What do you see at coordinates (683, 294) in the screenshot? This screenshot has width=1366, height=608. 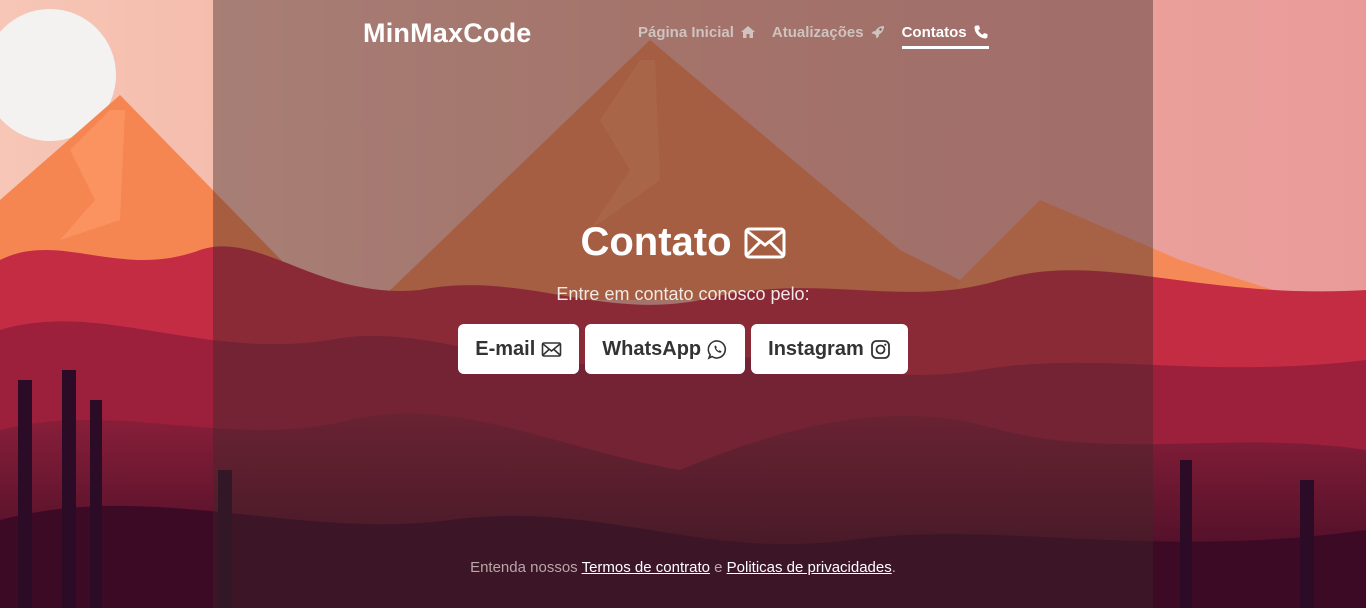 I see `contact-subtitle: Entre em contato conosco pelo:` at bounding box center [683, 294].